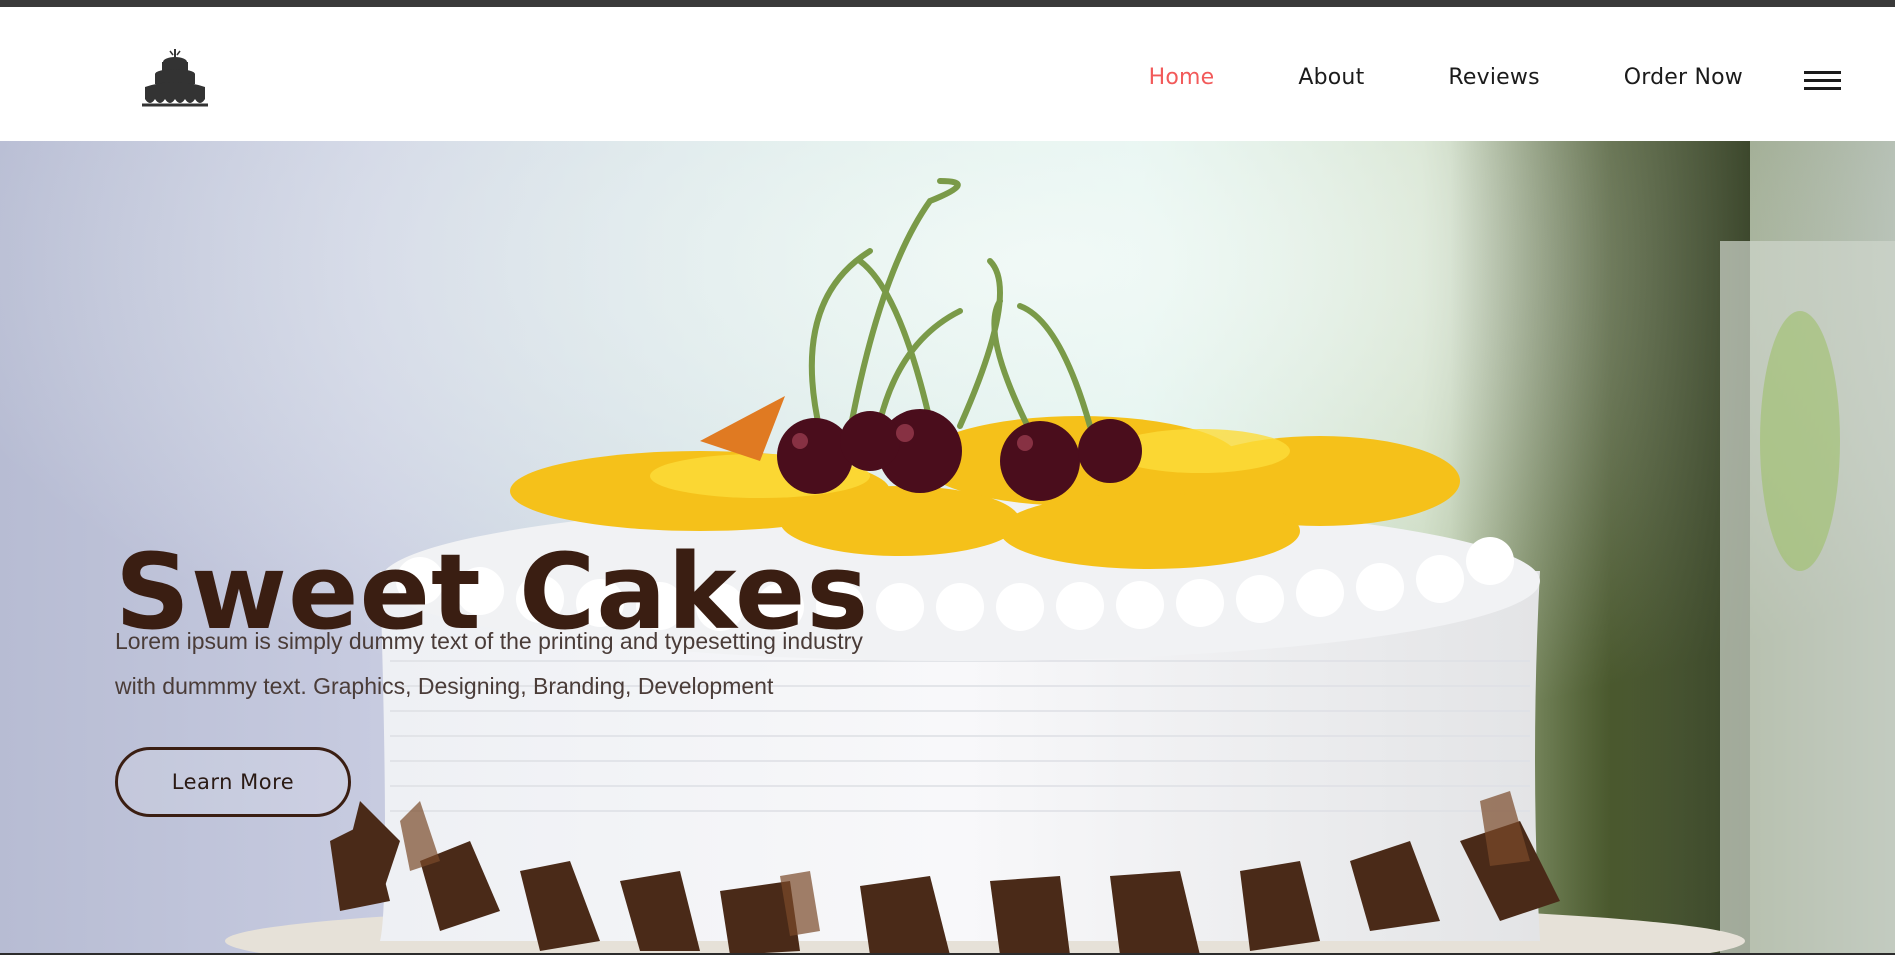  I want to click on nav-about: About, so click(1331, 77).